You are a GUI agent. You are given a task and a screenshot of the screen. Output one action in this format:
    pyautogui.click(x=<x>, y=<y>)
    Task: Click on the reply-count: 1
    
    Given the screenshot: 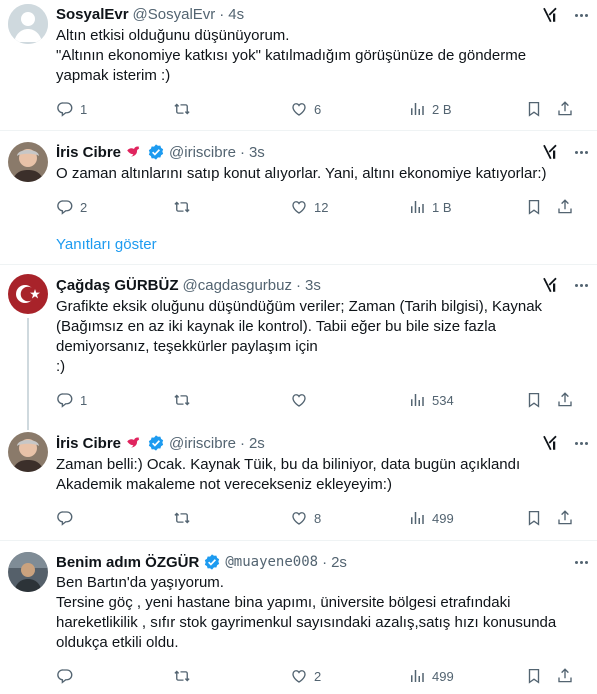 What is the action you would take?
    pyautogui.click(x=84, y=109)
    